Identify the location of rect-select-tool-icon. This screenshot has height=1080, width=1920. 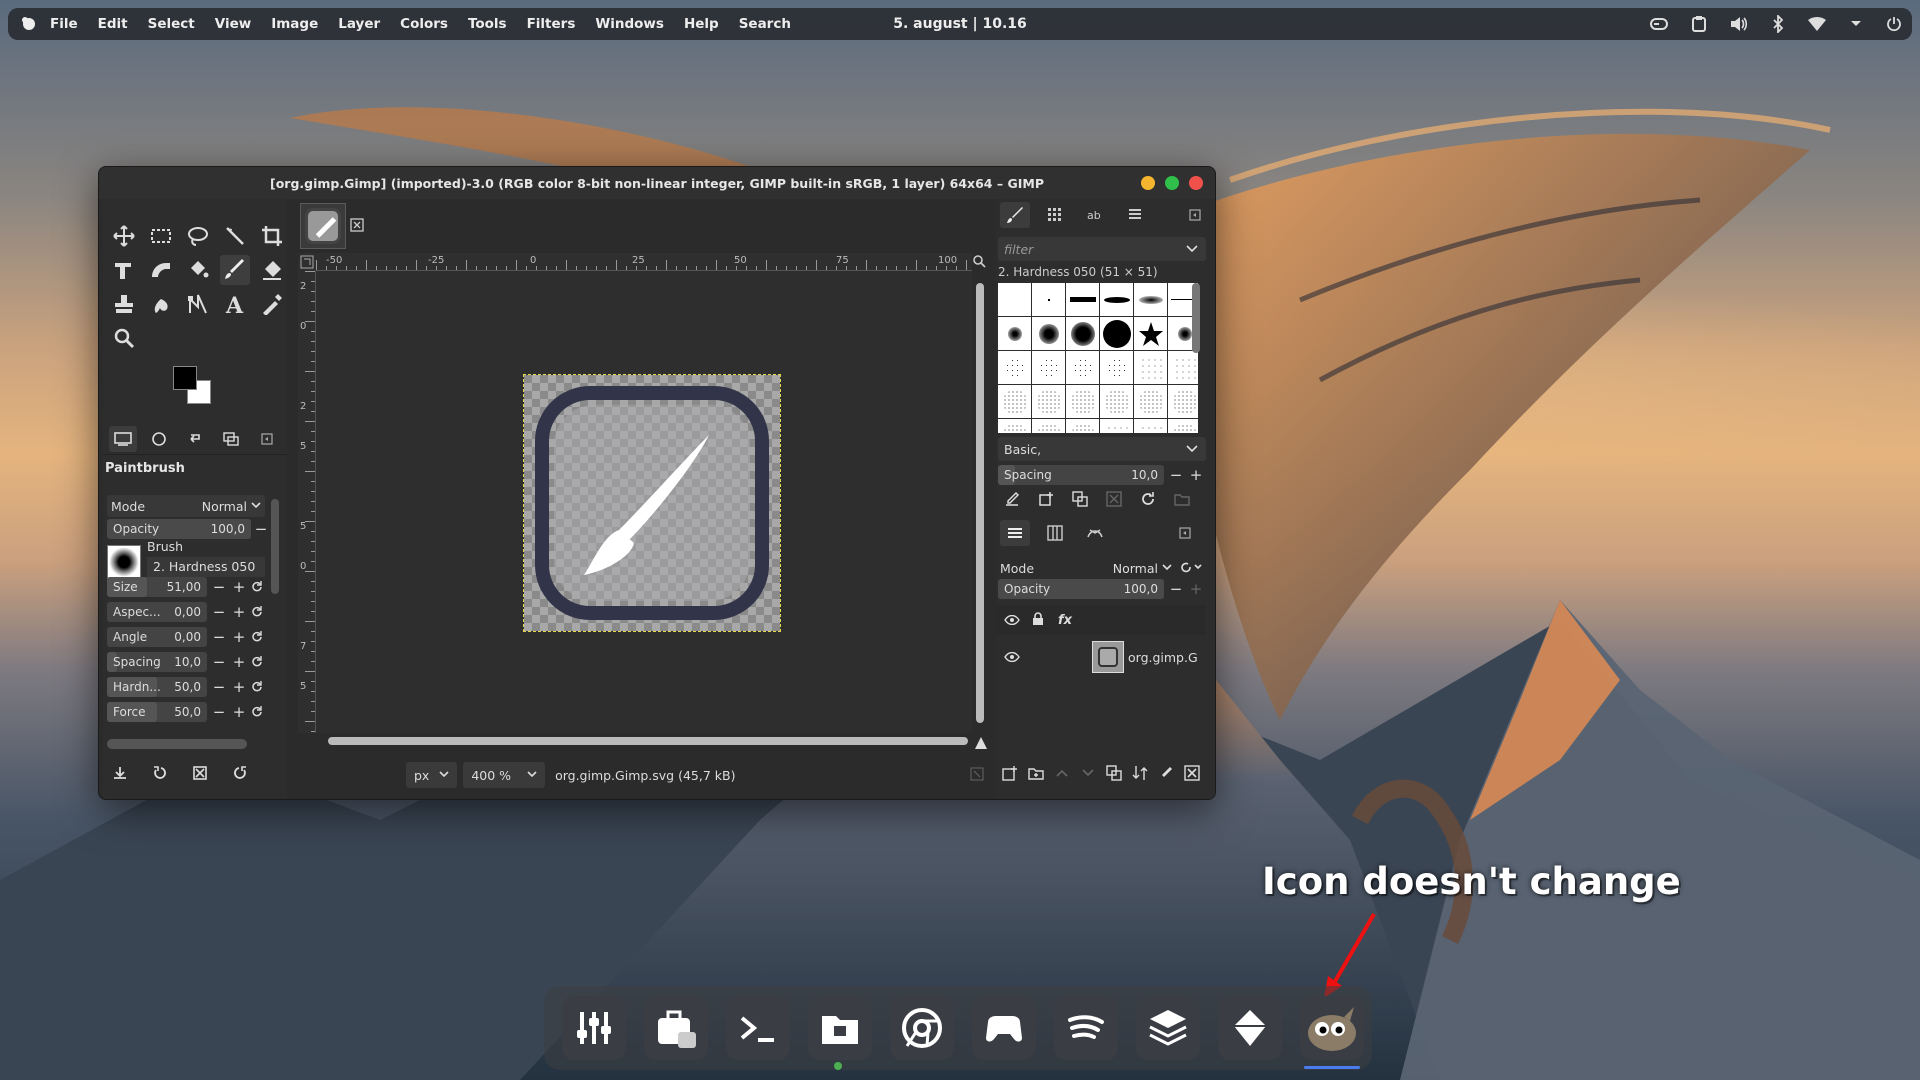
(161, 236).